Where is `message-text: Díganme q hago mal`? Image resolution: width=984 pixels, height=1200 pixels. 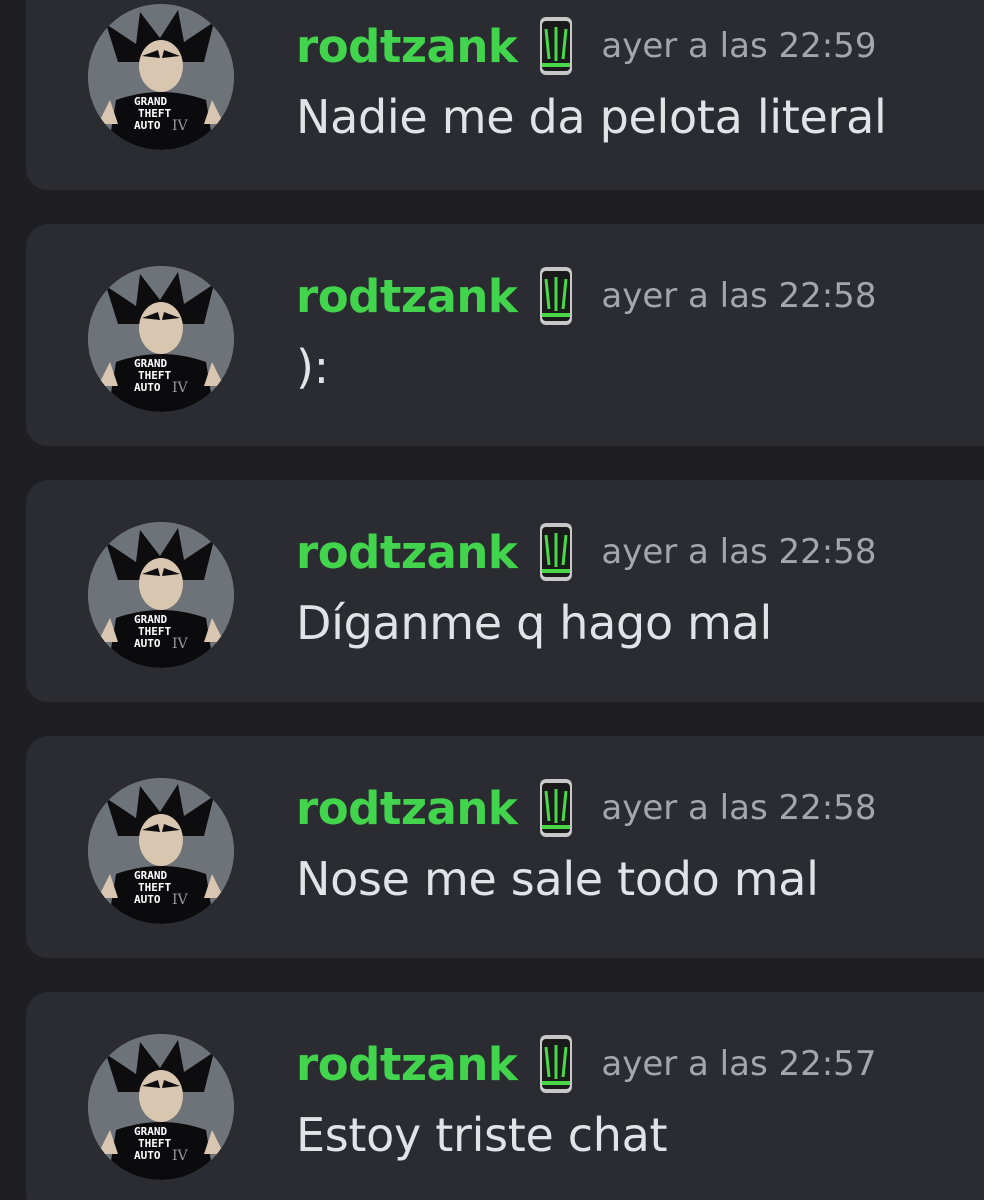
message-text: Díganme q hago mal is located at coordinates (534, 623).